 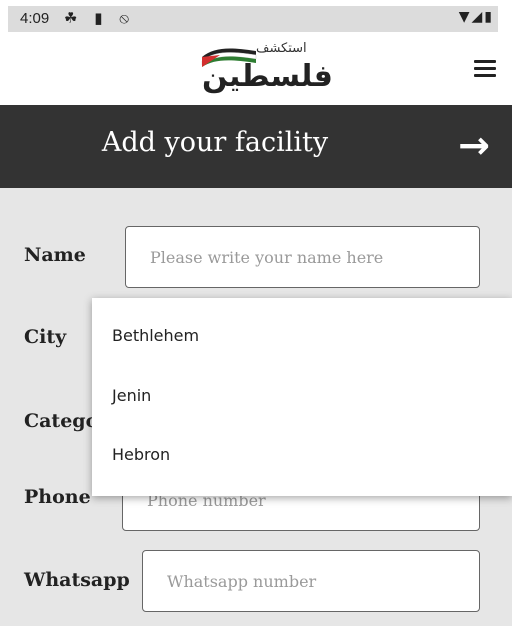 What do you see at coordinates (55, 255) in the screenshot?
I see `name-label: Name` at bounding box center [55, 255].